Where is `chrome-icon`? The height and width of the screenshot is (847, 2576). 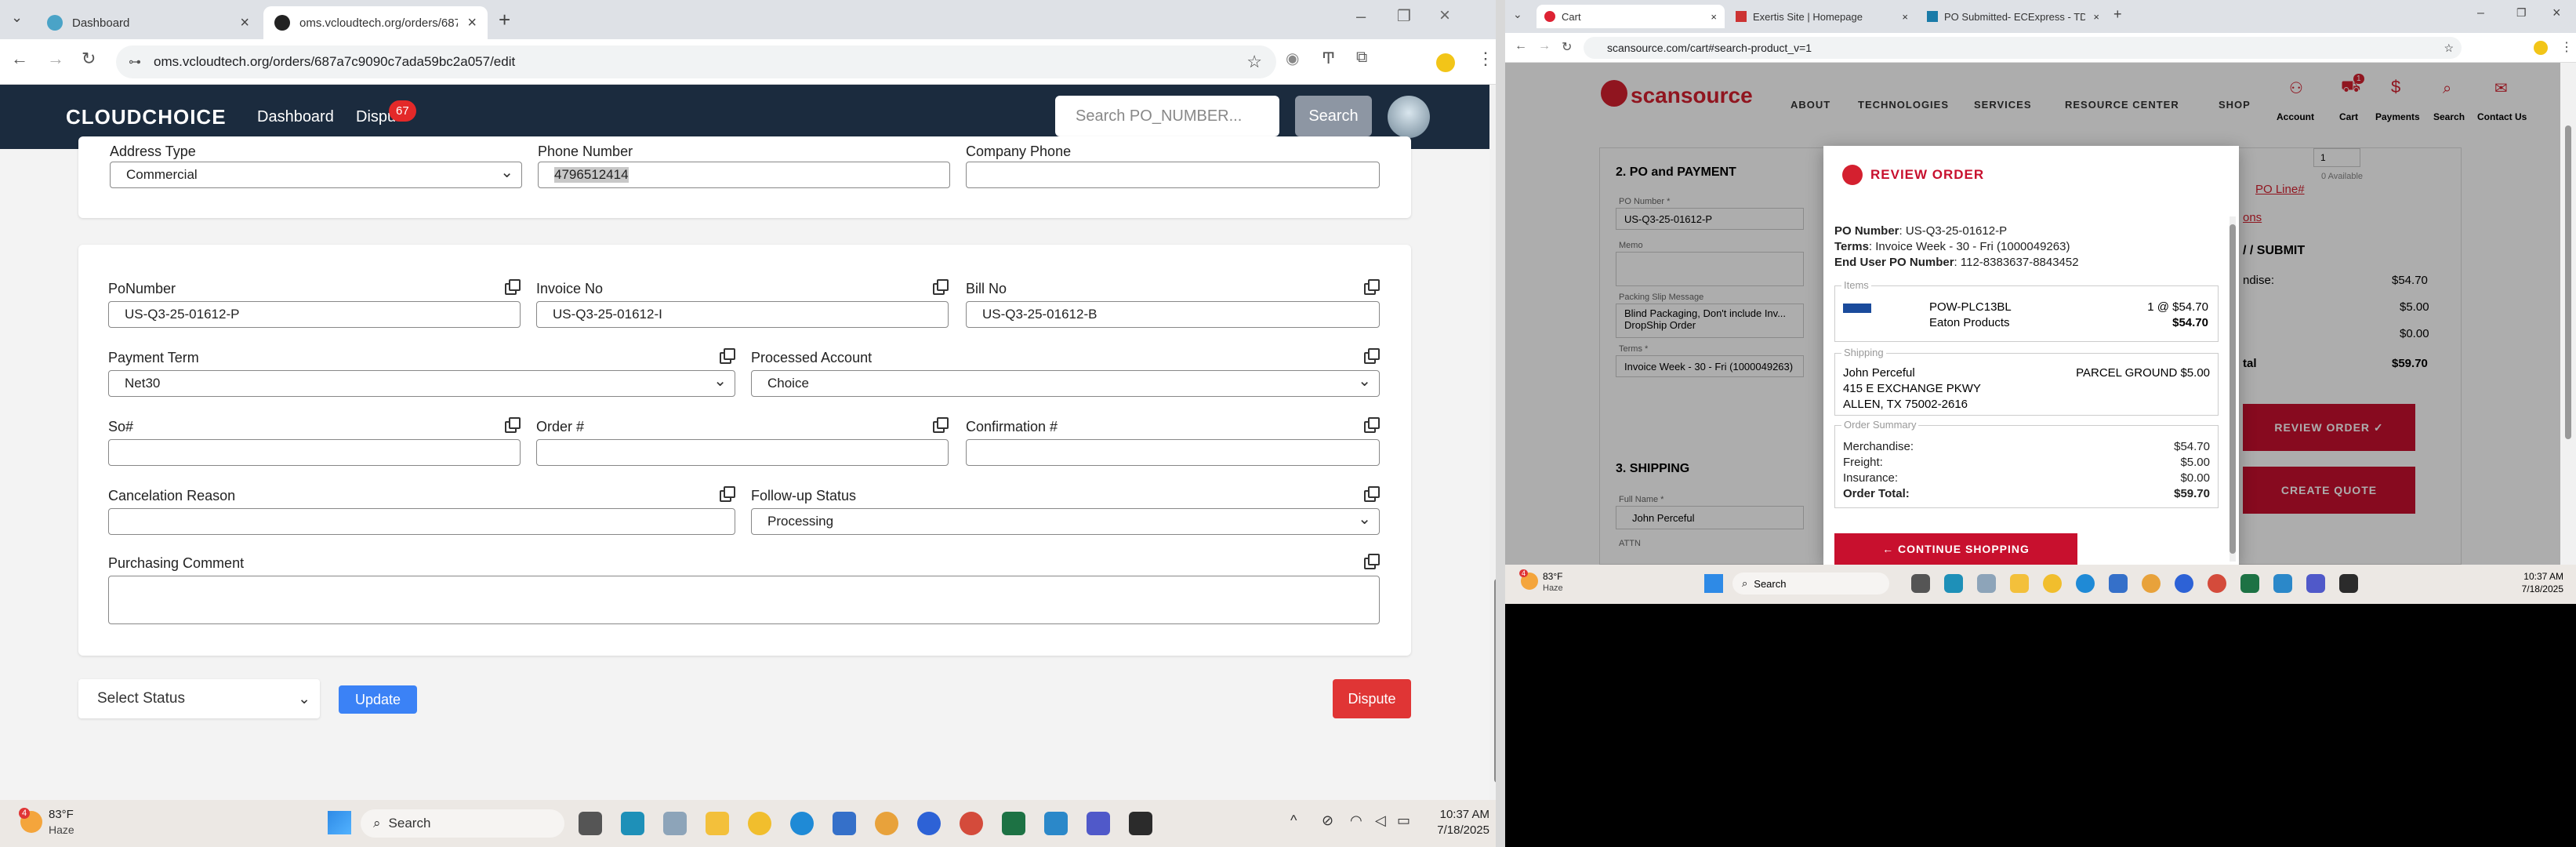
chrome-icon is located at coordinates (759, 823).